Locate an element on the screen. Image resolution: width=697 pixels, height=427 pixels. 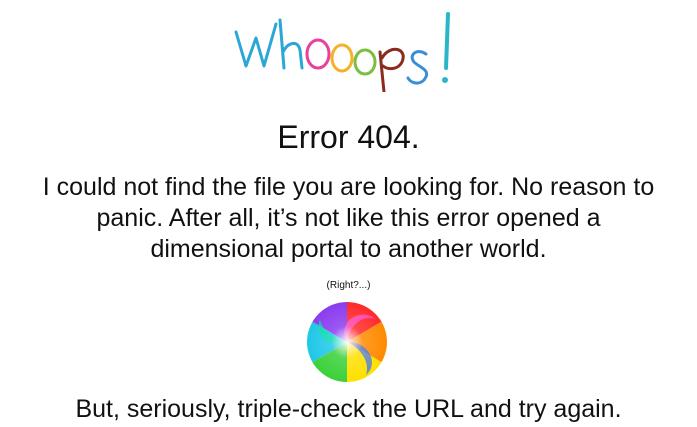
whoops-handwritten-logo is located at coordinates (342, 52).